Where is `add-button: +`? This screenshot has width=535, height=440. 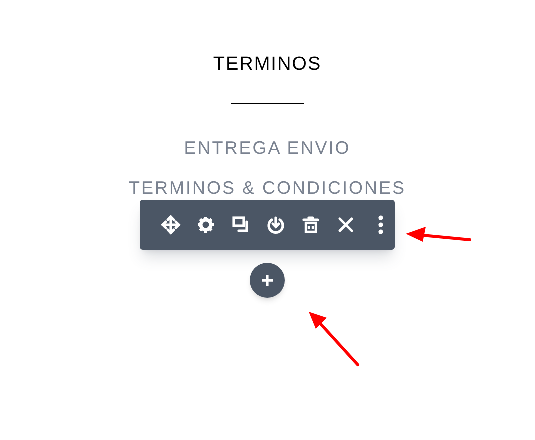 add-button: + is located at coordinates (267, 280).